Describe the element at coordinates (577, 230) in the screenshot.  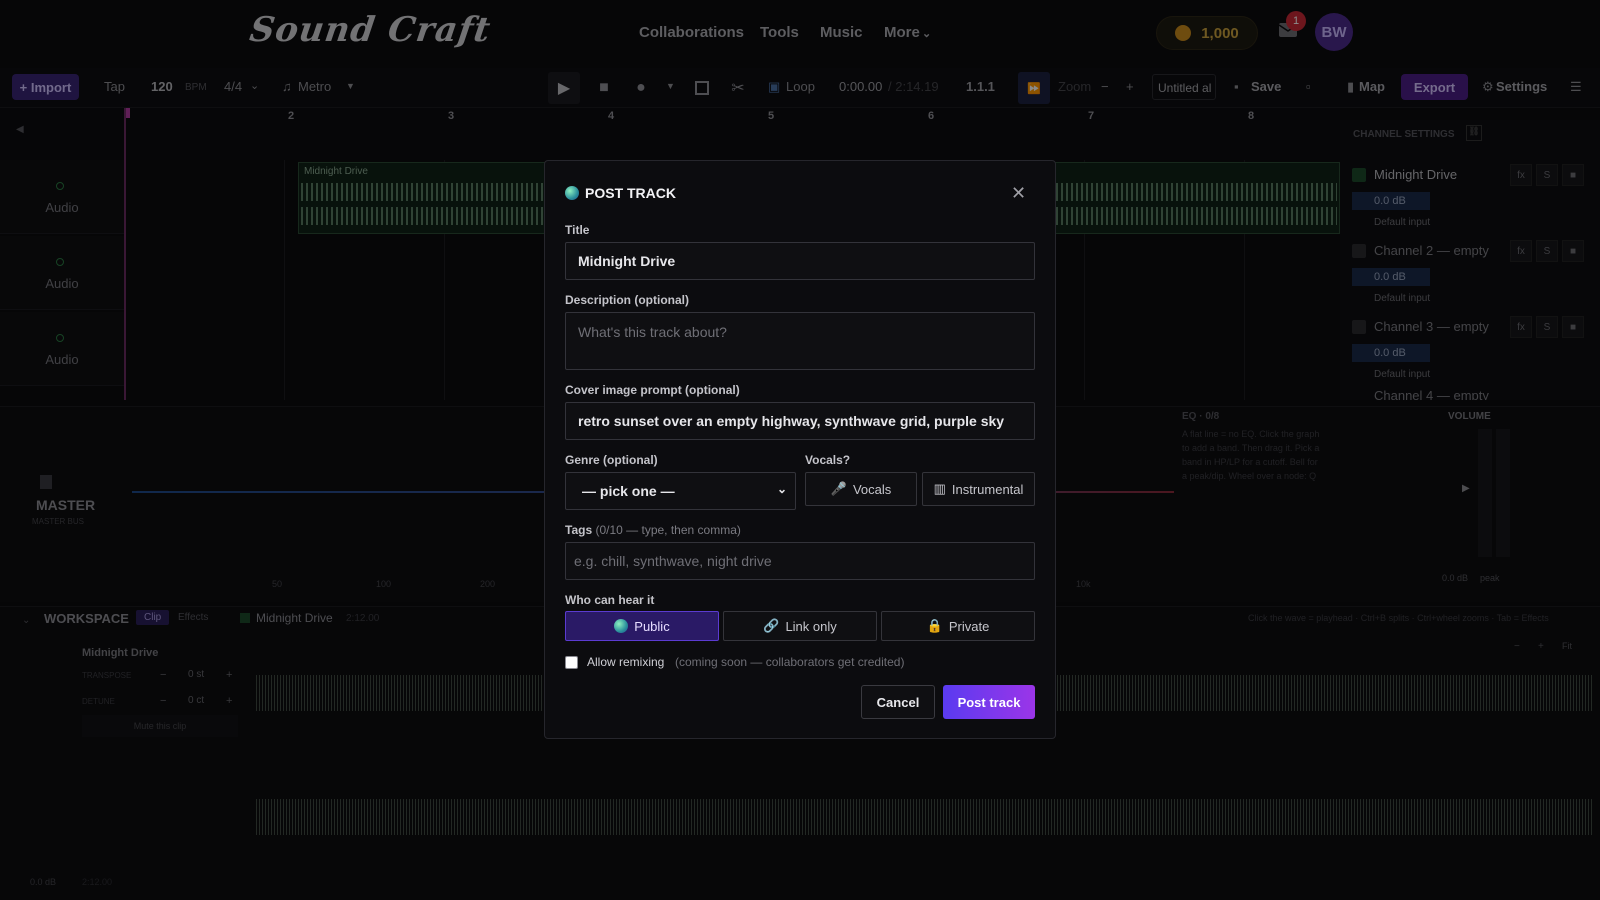
I see `title-label: Title` at that location.